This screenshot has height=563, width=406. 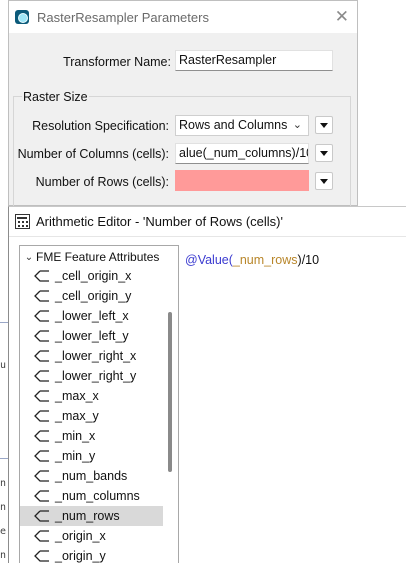 What do you see at coordinates (93, 154) in the screenshot?
I see `num-columns-label: Number of Columns (cells):` at bounding box center [93, 154].